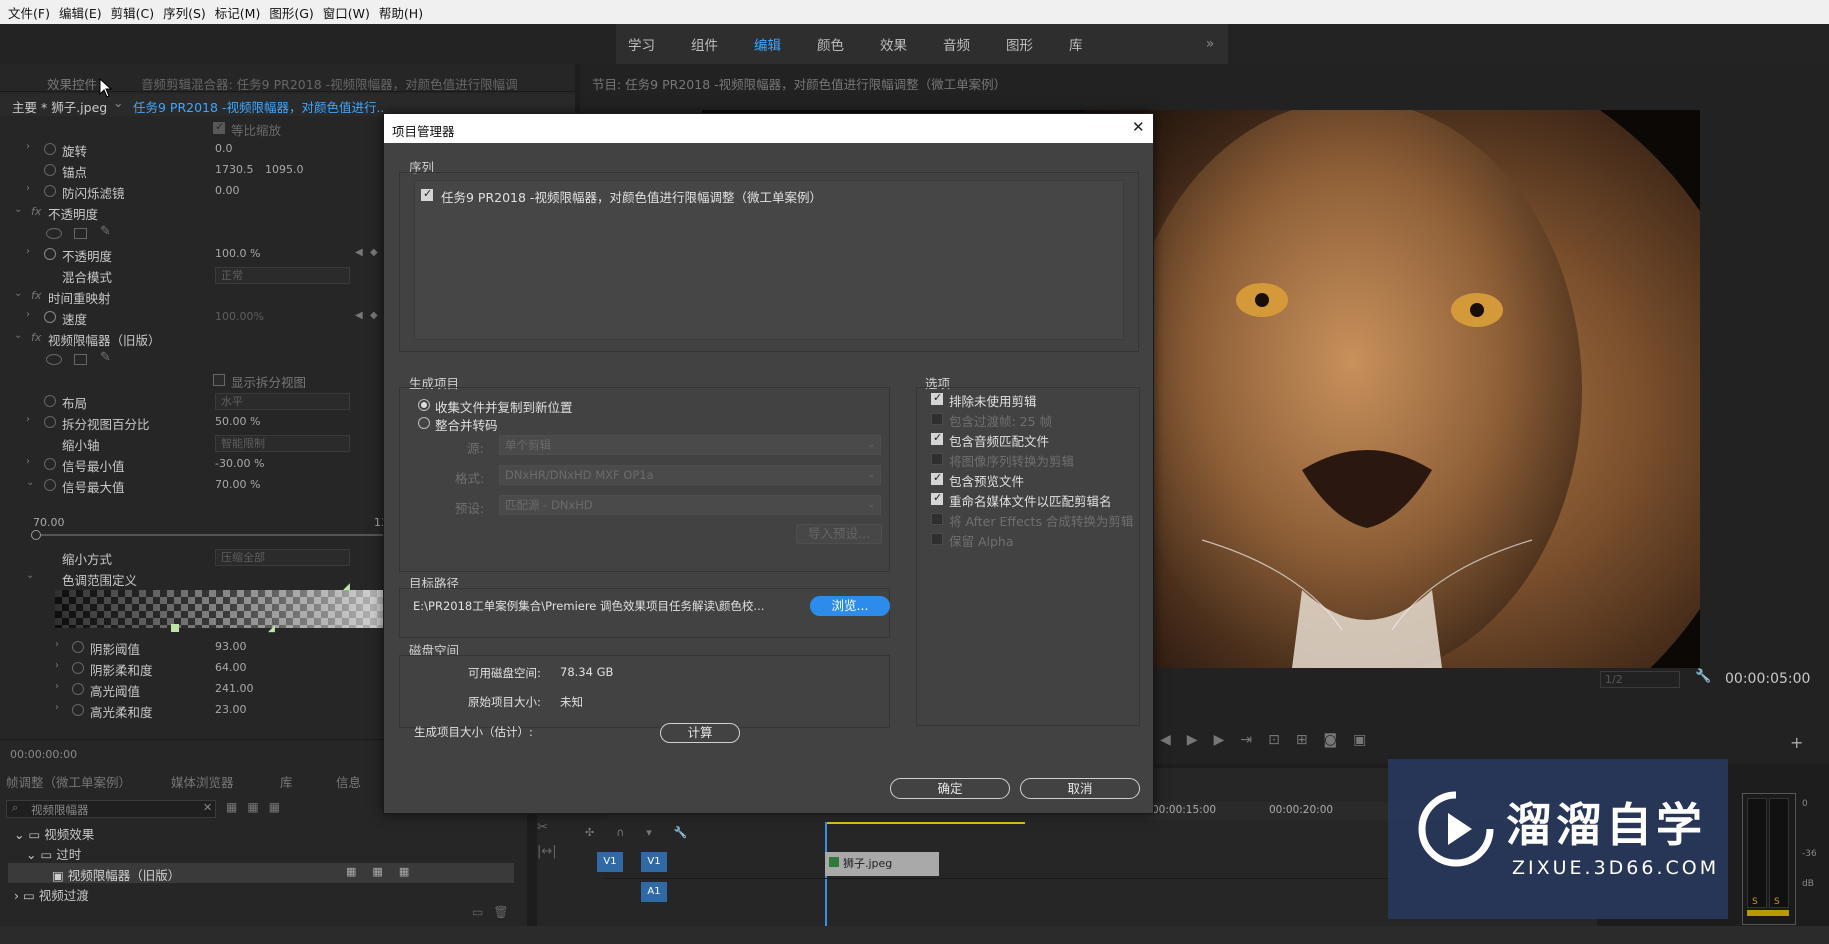 The image size is (1829, 944). I want to click on keyframe-prev-icon: ◀, so click(359, 252).